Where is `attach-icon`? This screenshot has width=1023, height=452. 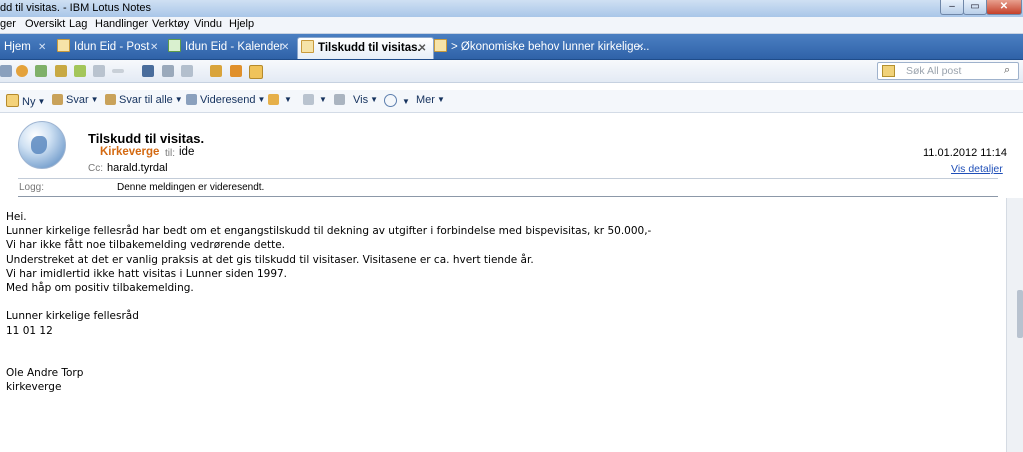
attach-icon is located at coordinates (187, 71).